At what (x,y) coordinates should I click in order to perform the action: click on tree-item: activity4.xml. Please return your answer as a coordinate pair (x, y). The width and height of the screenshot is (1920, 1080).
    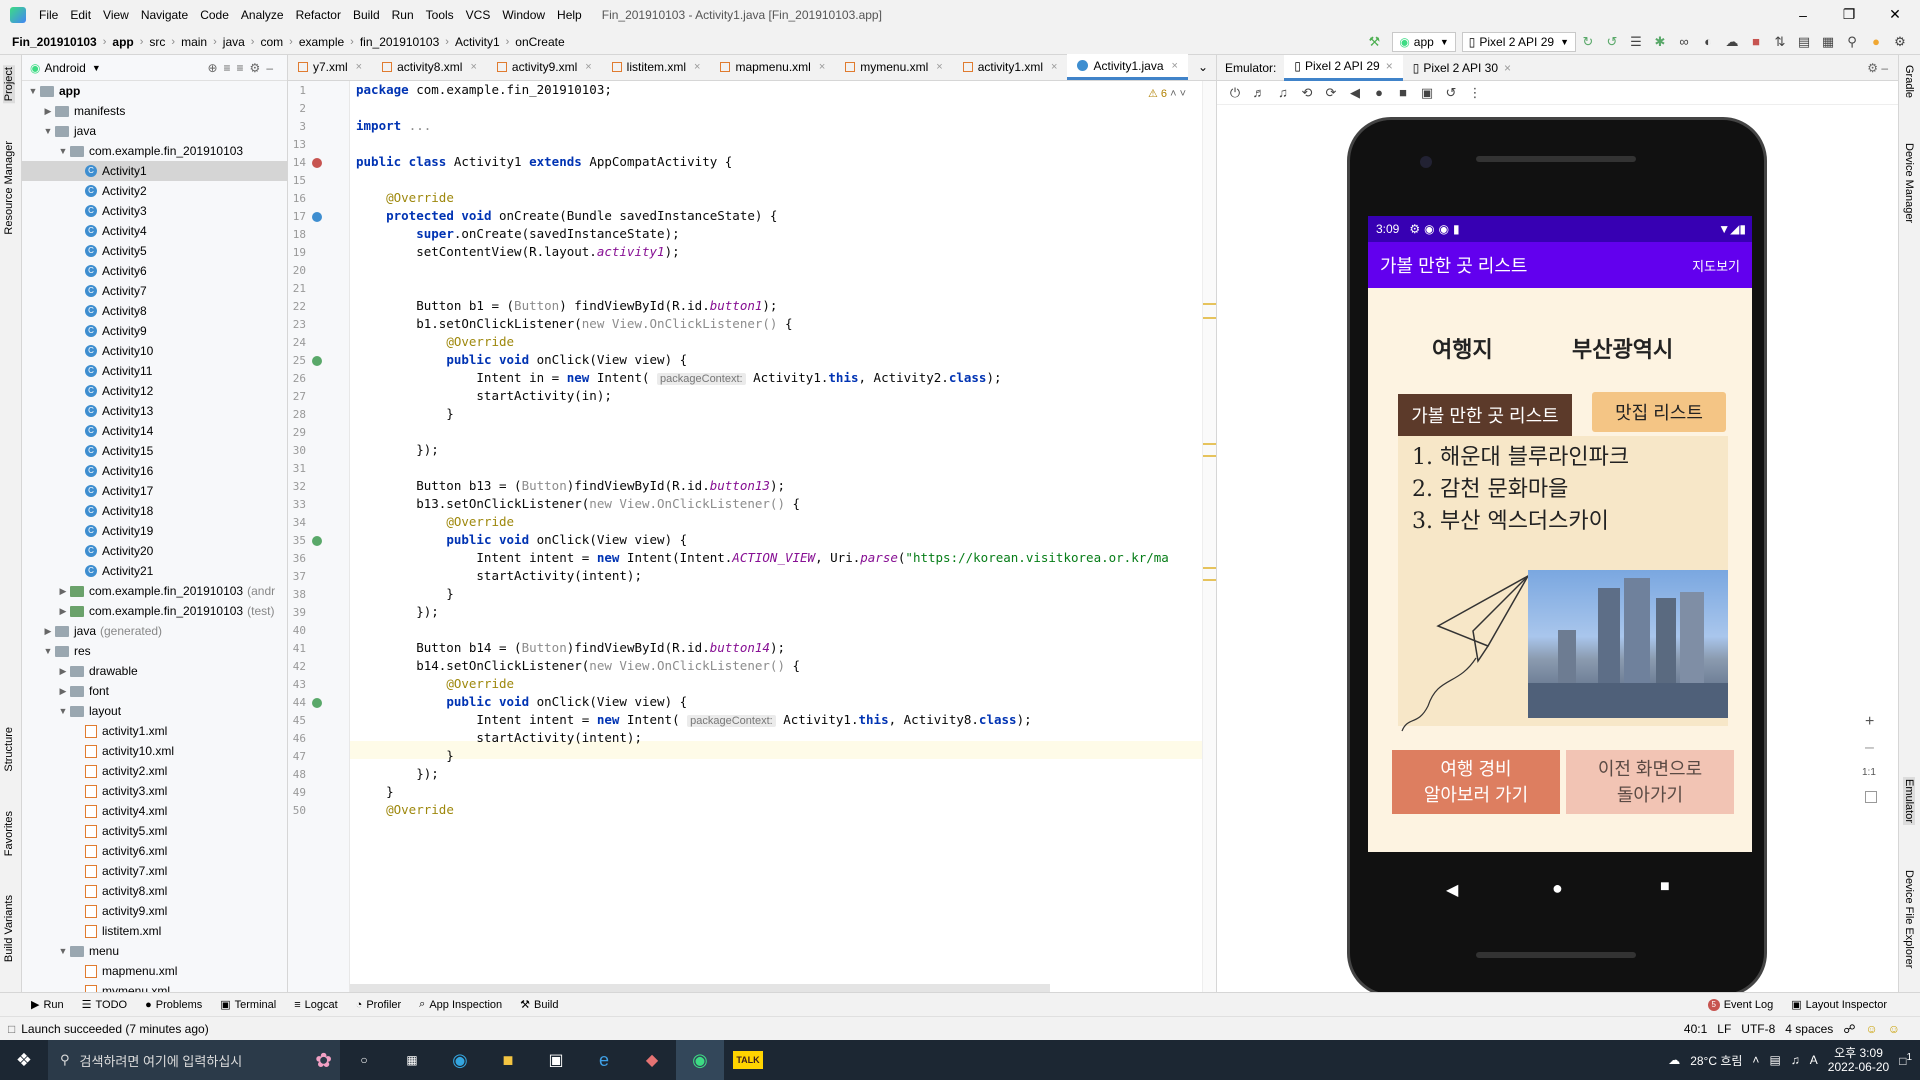
    Looking at the image, I should click on (154, 811).